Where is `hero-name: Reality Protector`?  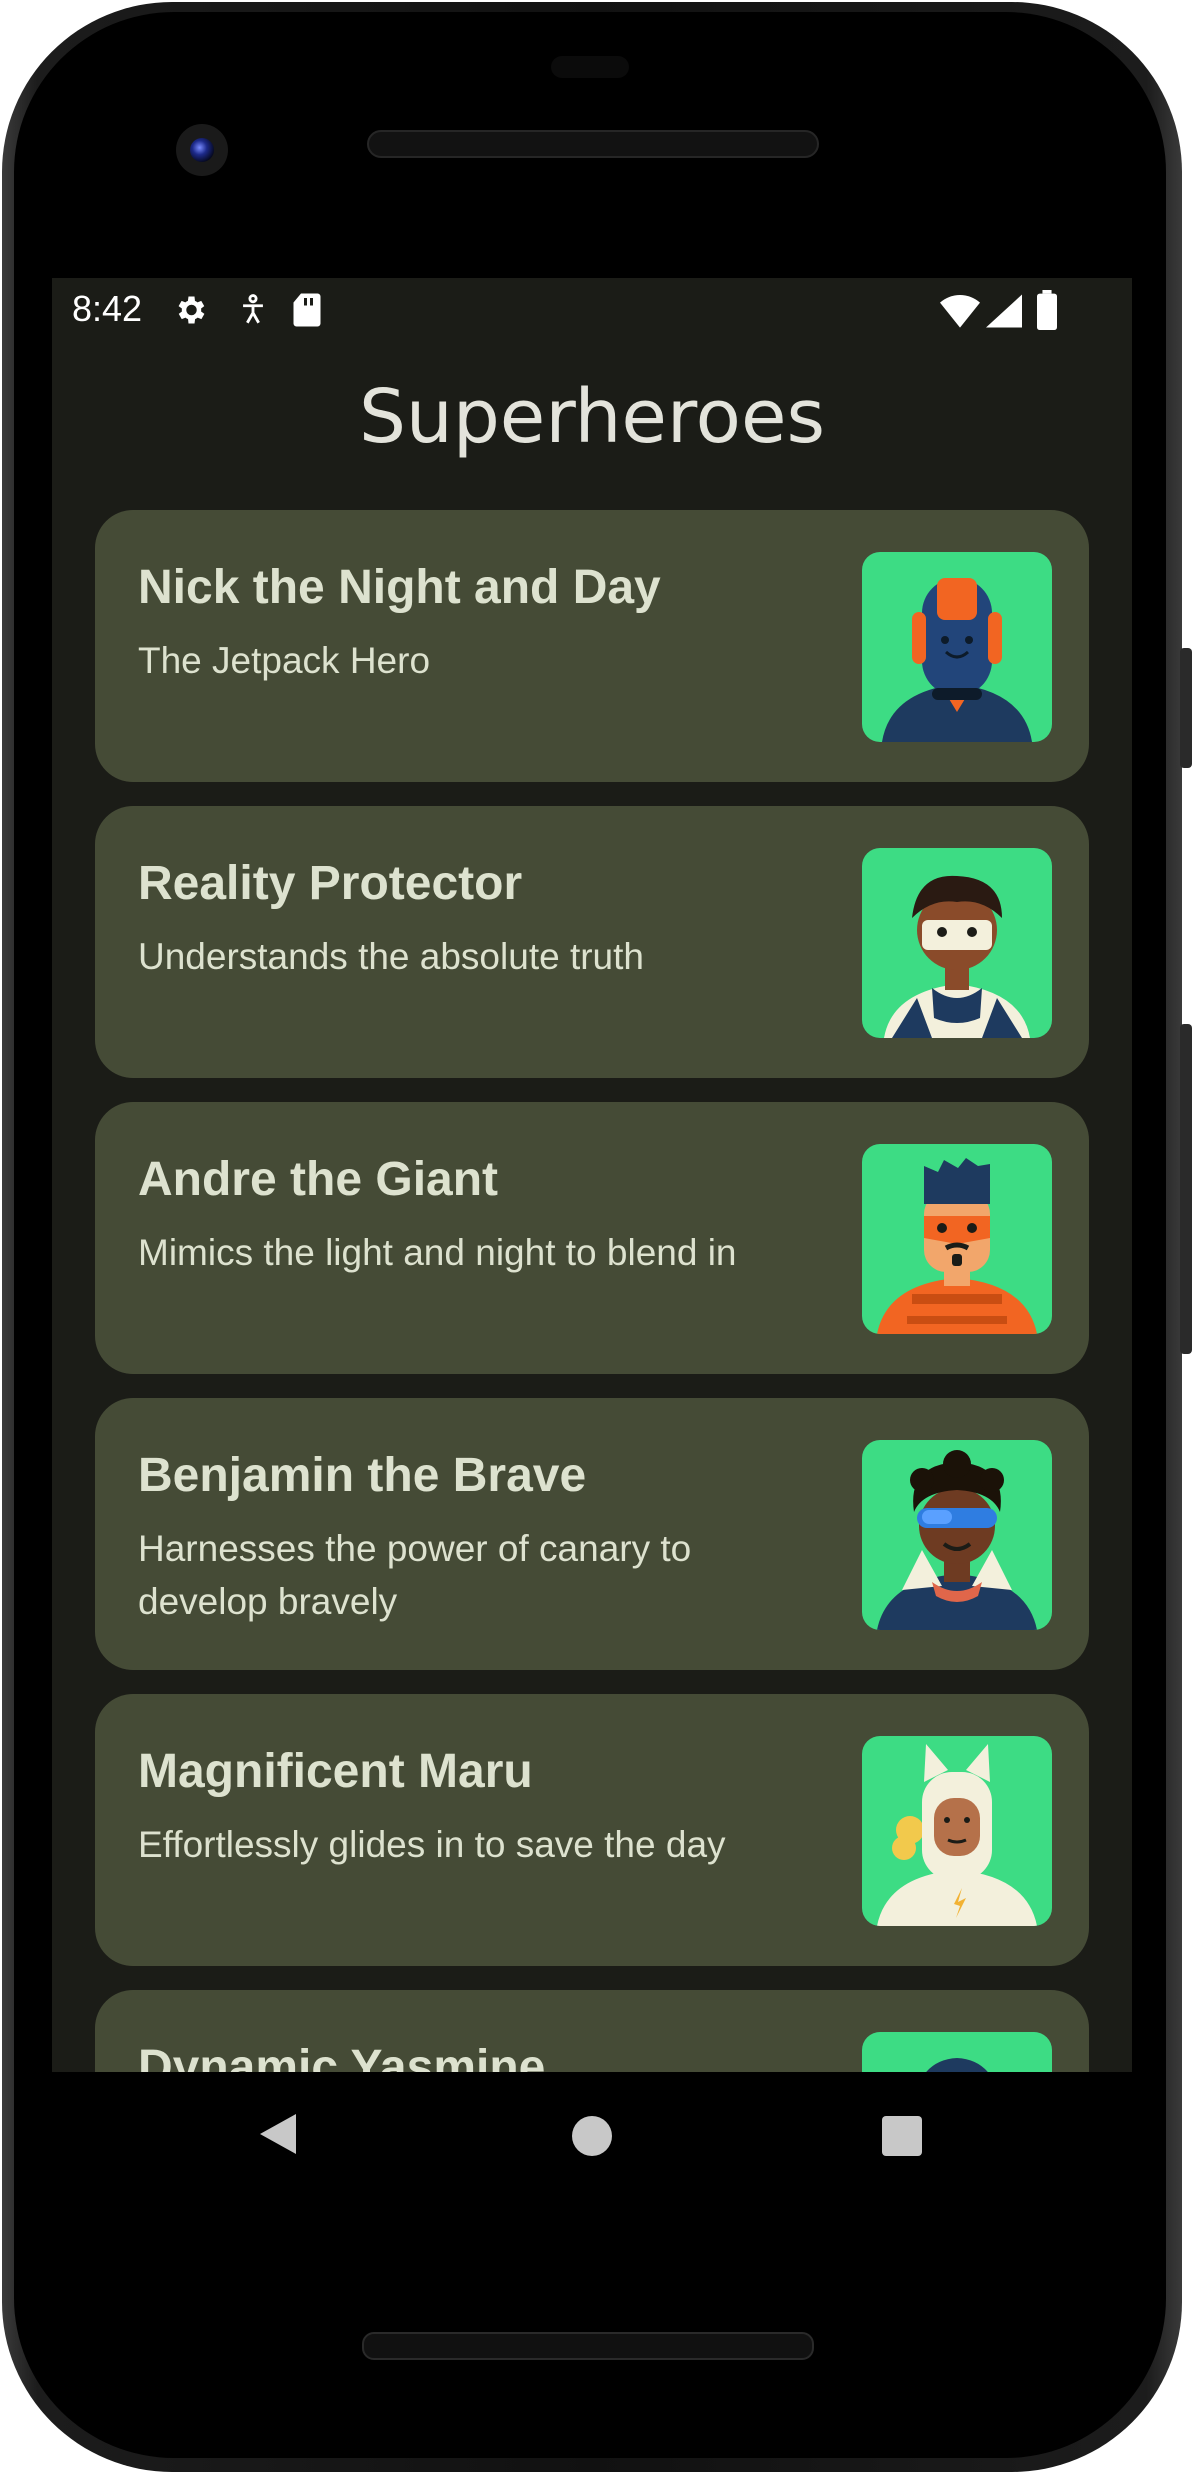
hero-name: Reality Protector is located at coordinates (330, 883).